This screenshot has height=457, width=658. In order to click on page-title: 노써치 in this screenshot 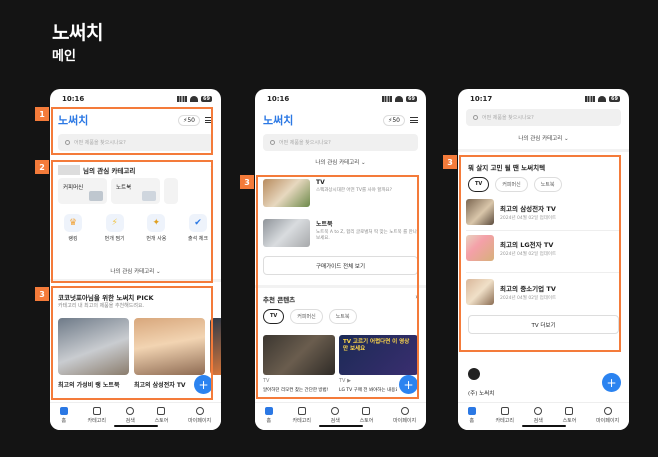, I will do `click(77, 33)`.